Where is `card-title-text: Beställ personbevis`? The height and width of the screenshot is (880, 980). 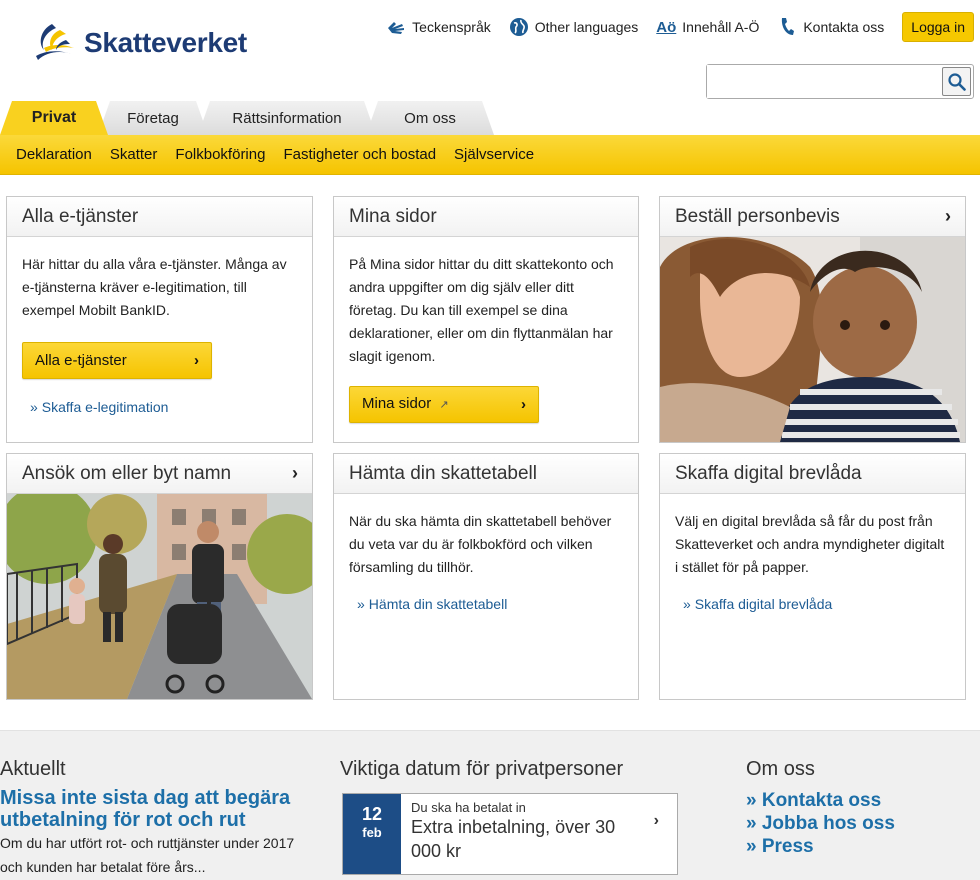 card-title-text: Beställ personbevis is located at coordinates (757, 216).